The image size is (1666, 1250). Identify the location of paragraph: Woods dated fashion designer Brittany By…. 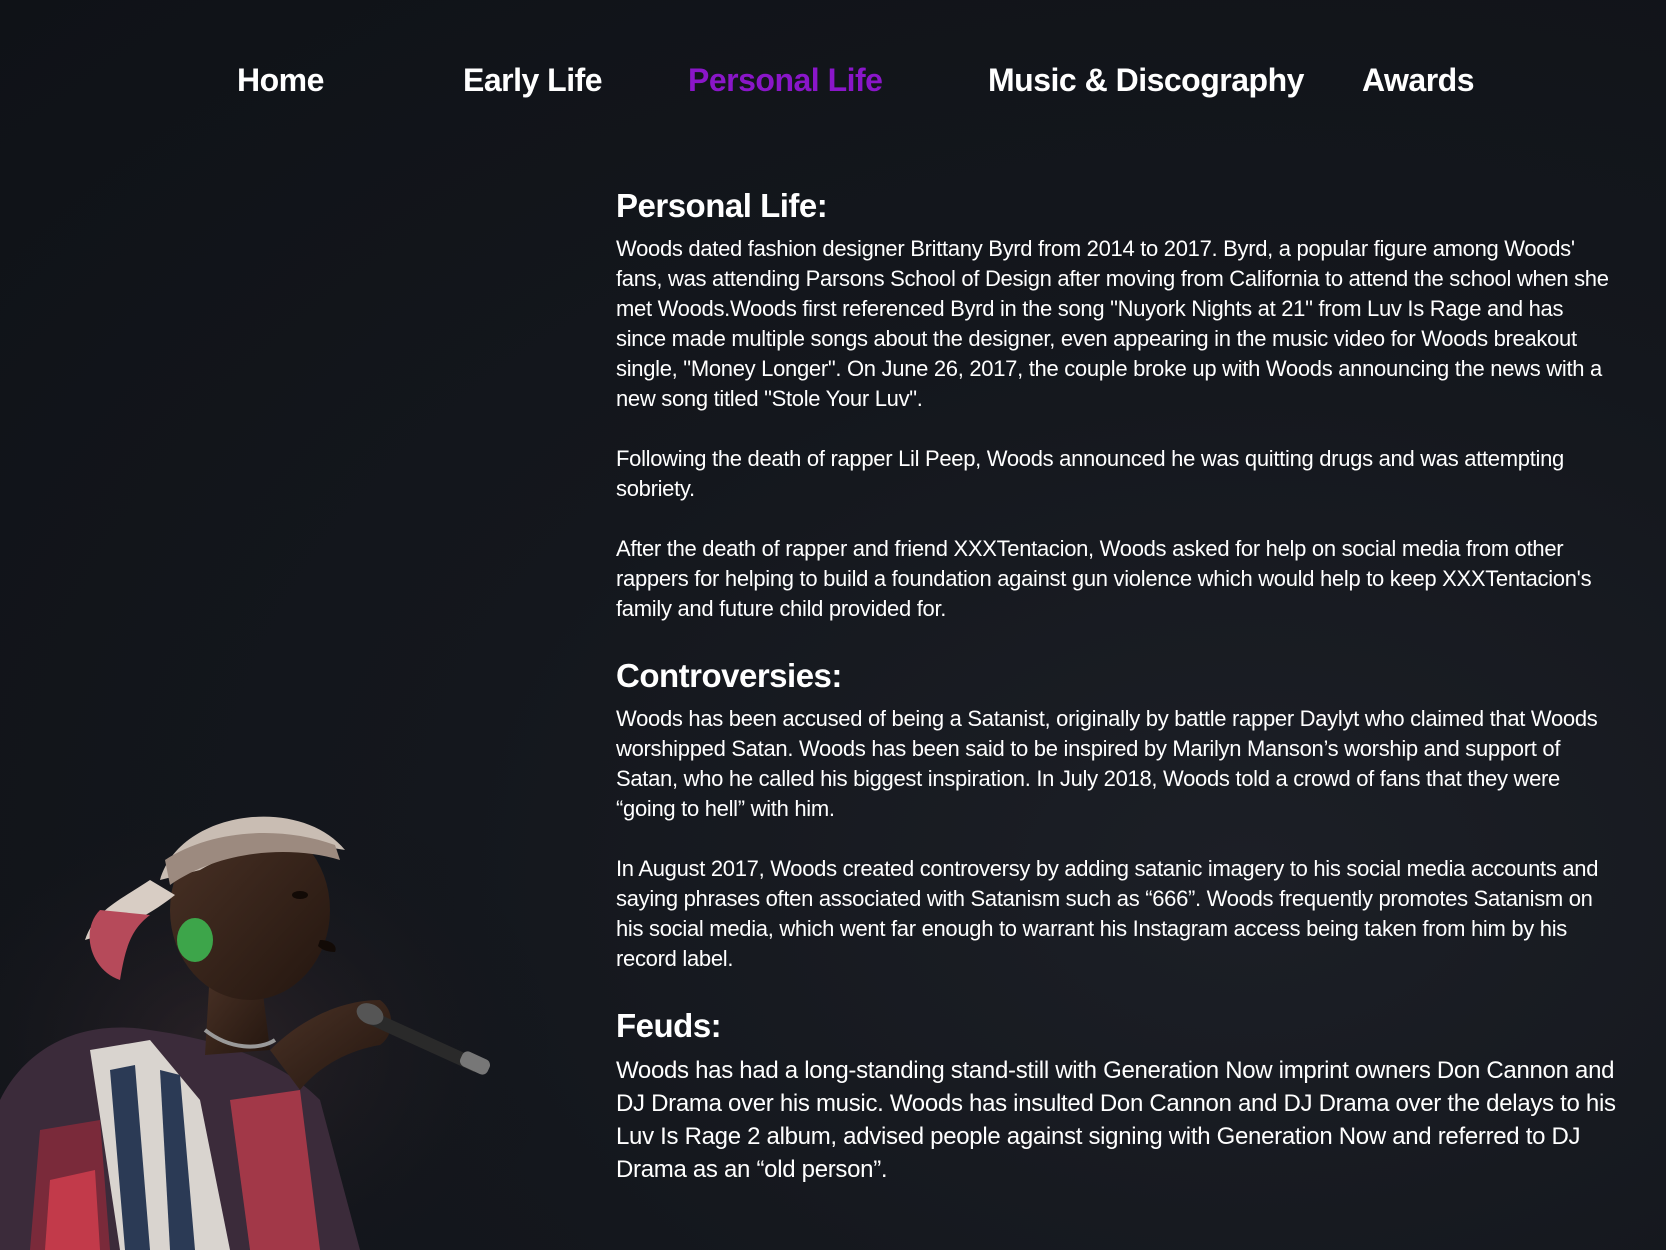
(1112, 323).